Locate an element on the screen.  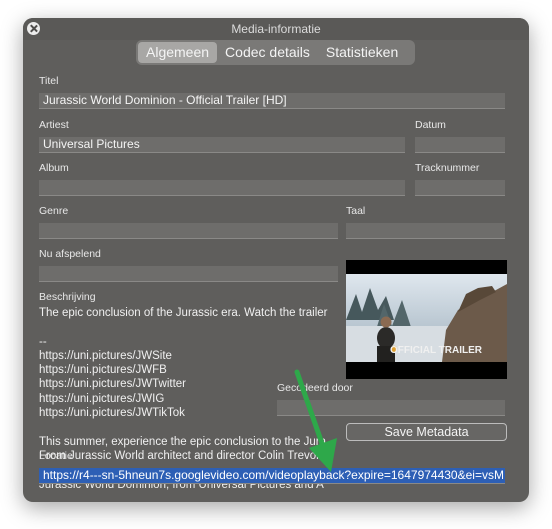
language-label: Taal is located at coordinates (356, 211).